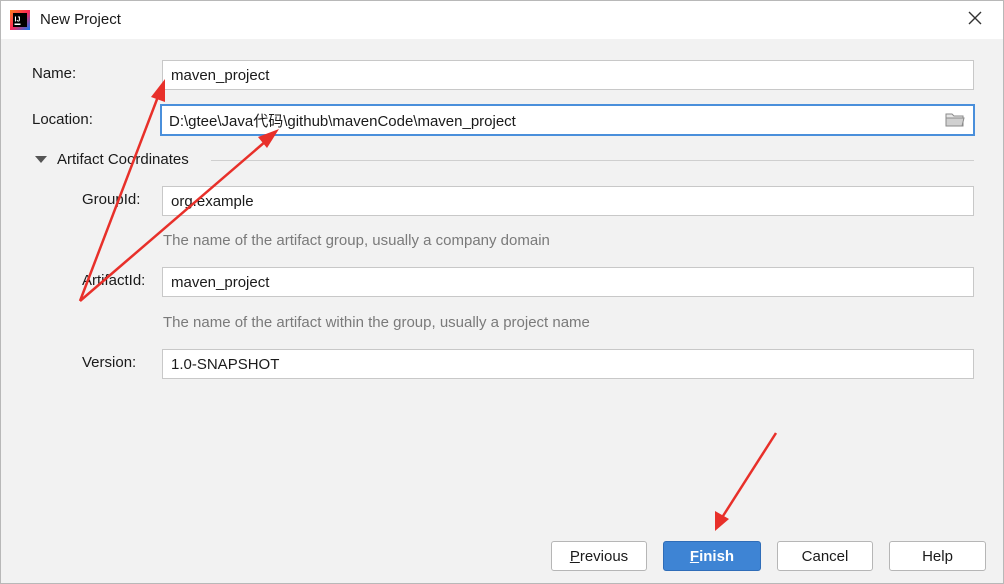  What do you see at coordinates (604, 556) in the screenshot?
I see `previous-label: revious` at bounding box center [604, 556].